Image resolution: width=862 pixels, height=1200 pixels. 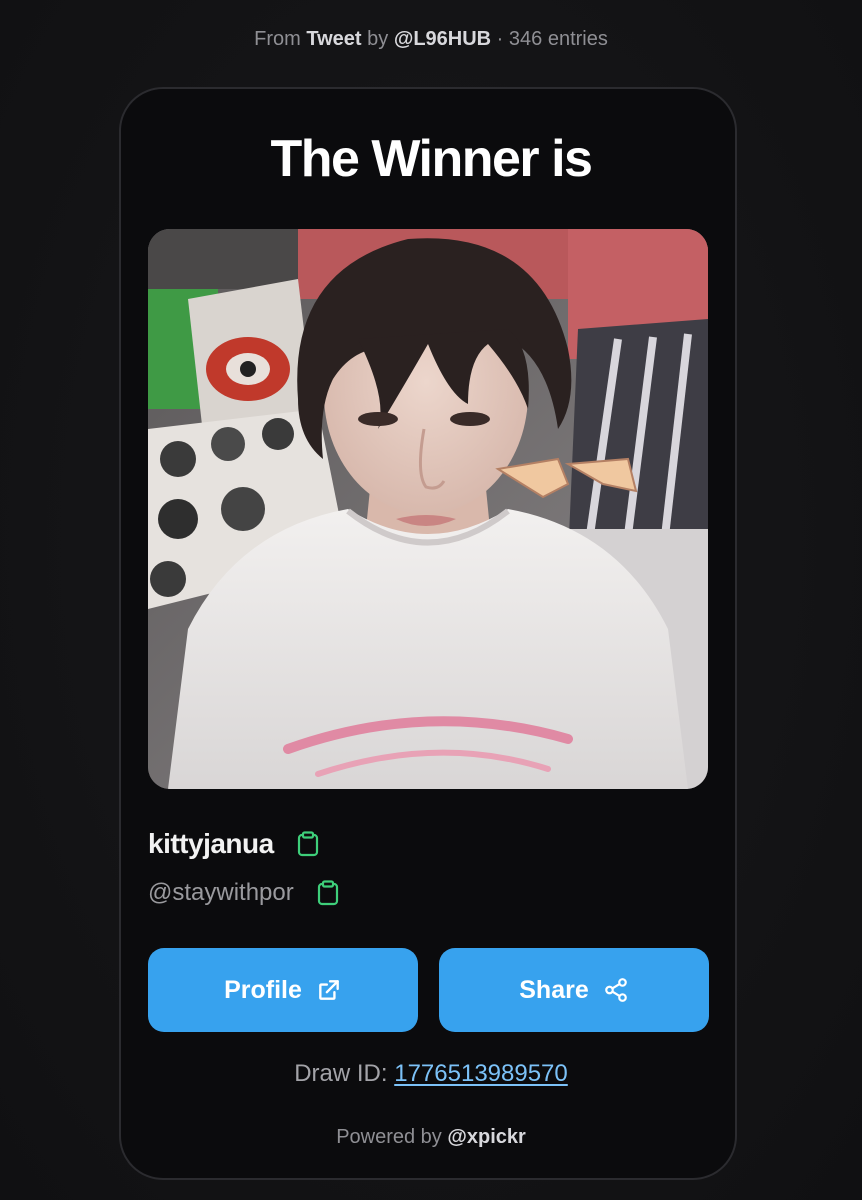 What do you see at coordinates (431, 159) in the screenshot?
I see `winner-title: The Winner is` at bounding box center [431, 159].